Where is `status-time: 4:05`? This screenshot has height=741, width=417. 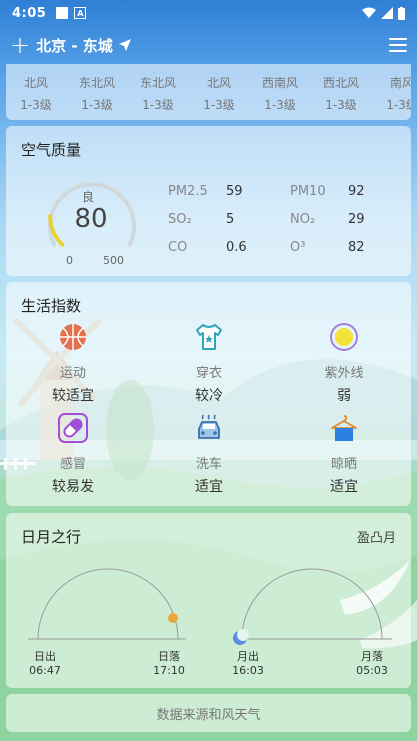
status-time: 4:05 is located at coordinates (29, 13).